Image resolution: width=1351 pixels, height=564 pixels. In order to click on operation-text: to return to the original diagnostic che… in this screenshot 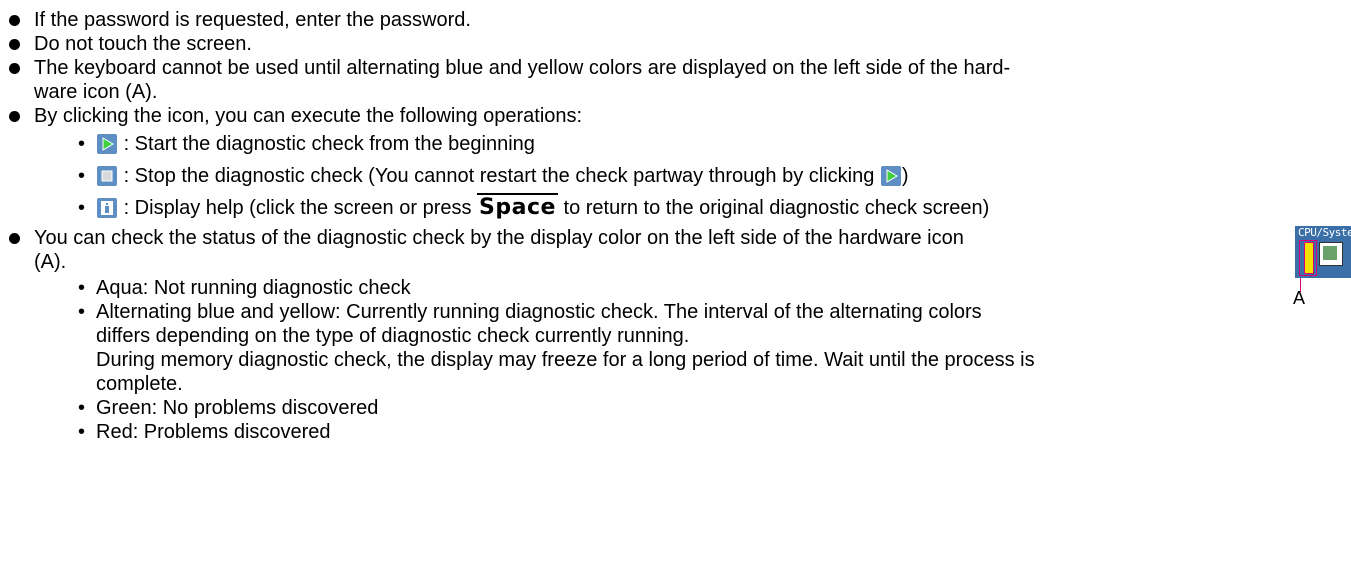, I will do `click(776, 208)`.